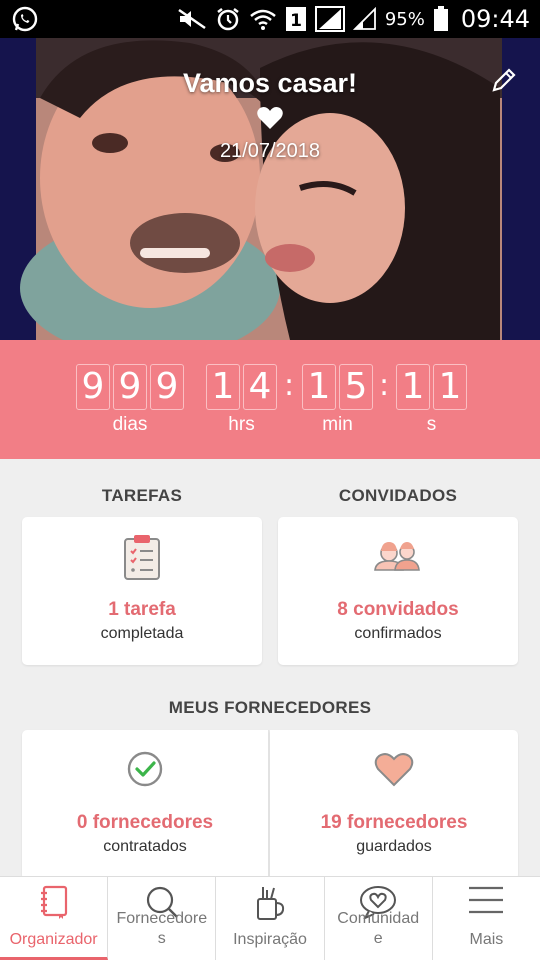 This screenshot has width=540, height=960. I want to click on checklist-clipboard-icon, so click(142, 557).